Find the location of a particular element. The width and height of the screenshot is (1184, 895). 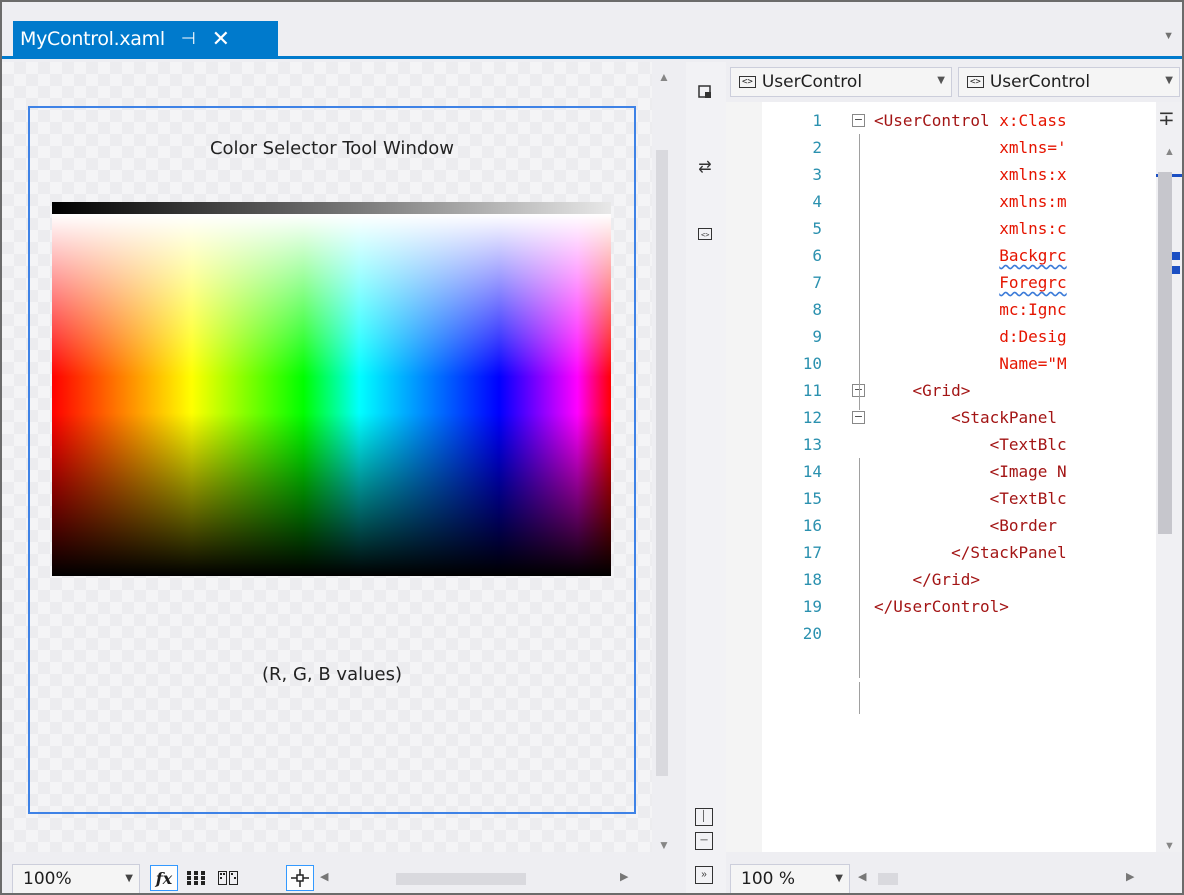

code-token: Foregrc is located at coordinates (1033, 282).